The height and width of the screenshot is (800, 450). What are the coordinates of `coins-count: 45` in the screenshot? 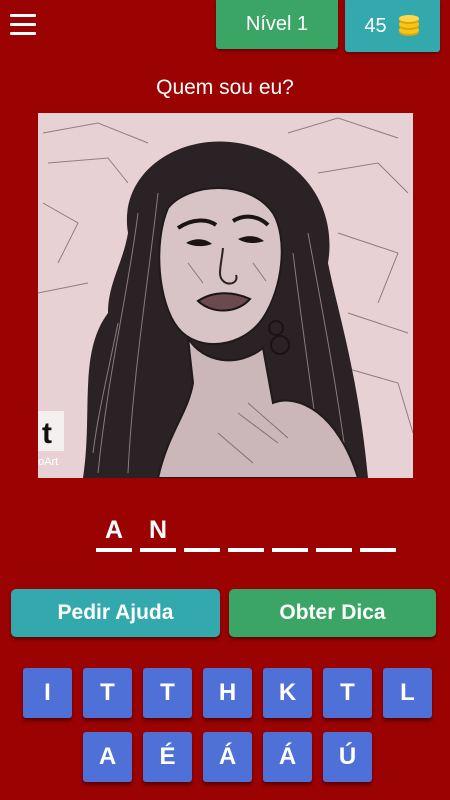 It's located at (375, 25).